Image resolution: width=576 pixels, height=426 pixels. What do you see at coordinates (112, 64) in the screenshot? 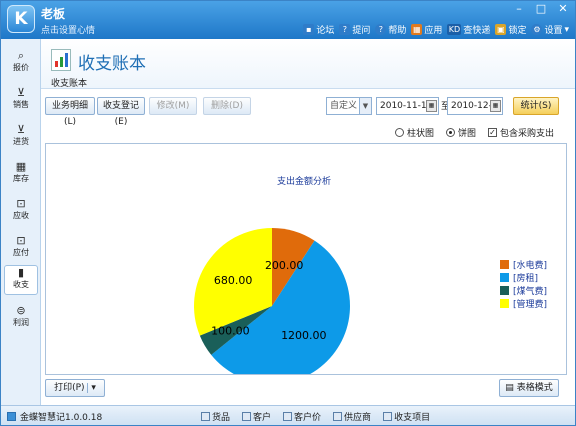
I see `page-title: 收支账本` at bounding box center [112, 64].